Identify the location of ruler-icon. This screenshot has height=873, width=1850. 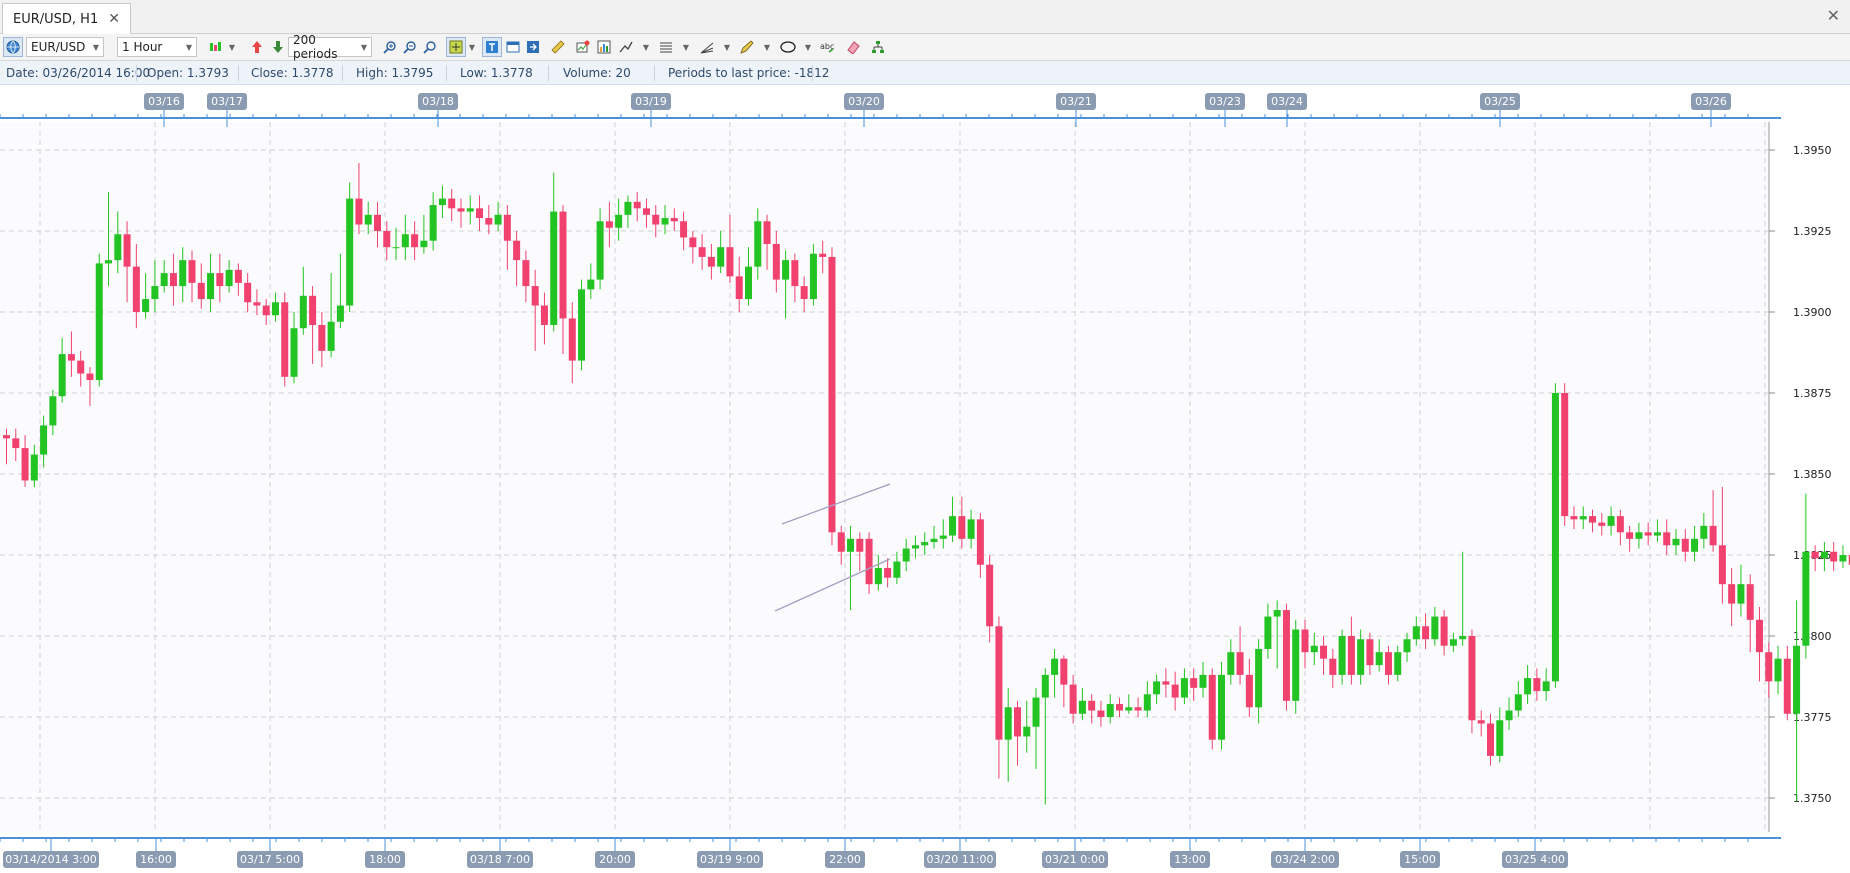
(558, 47).